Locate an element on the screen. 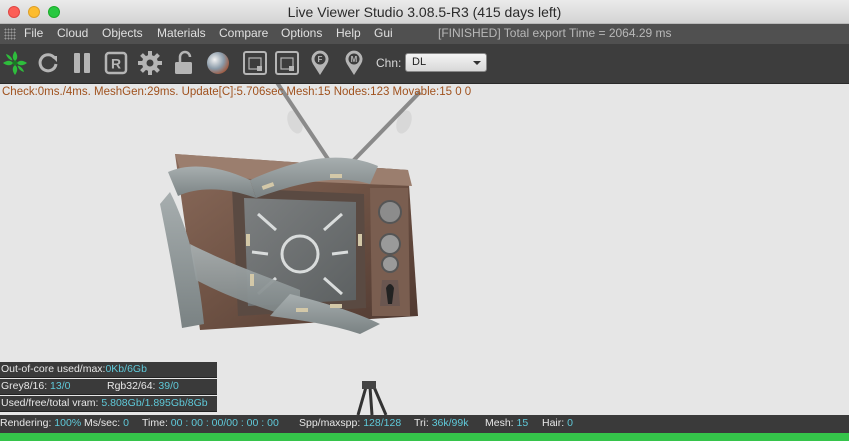 This screenshot has height=441, width=849. render-r-icon: R is located at coordinates (116, 63).